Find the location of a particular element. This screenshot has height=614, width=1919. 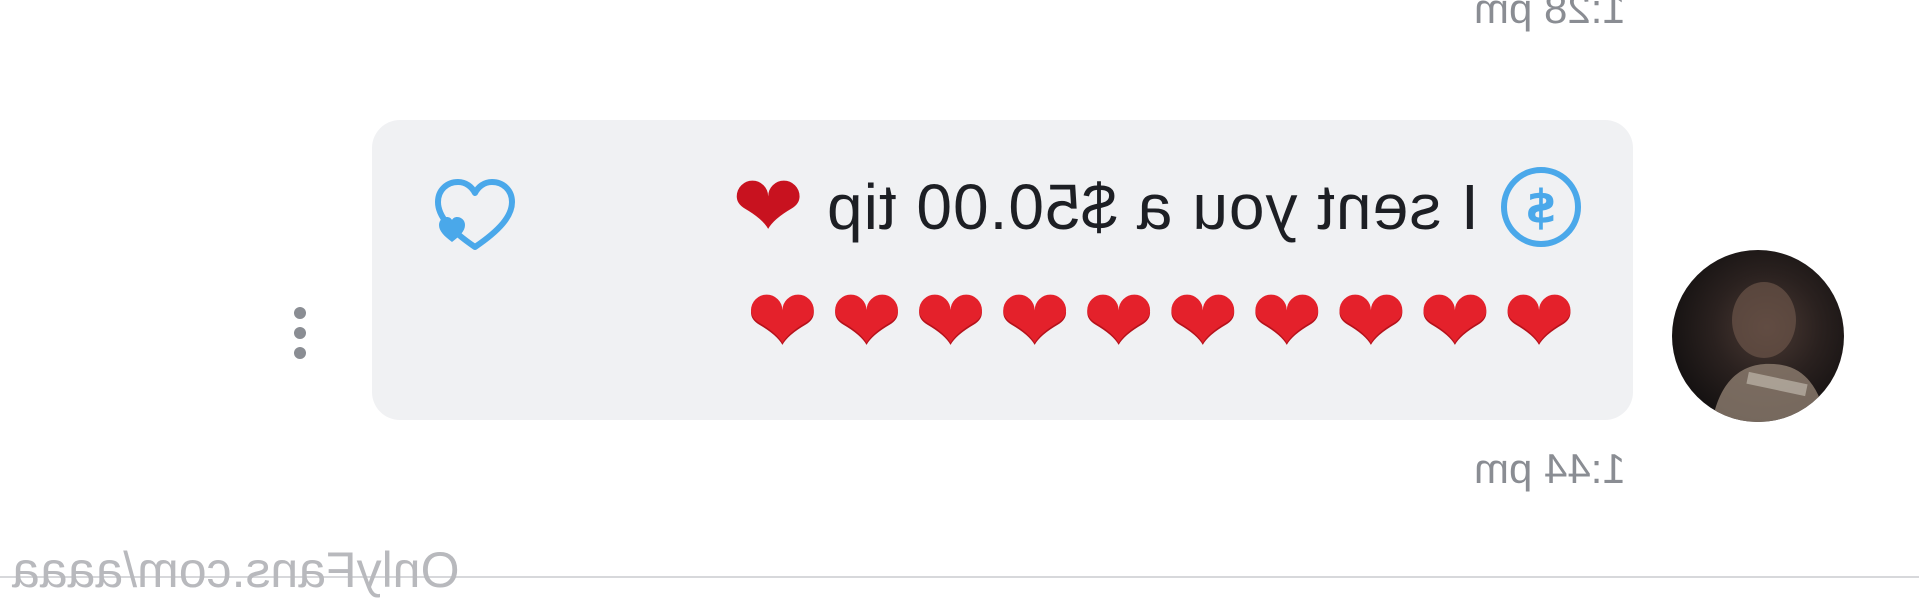

message-timestamp: 1:44 pm is located at coordinates (1550, 468).